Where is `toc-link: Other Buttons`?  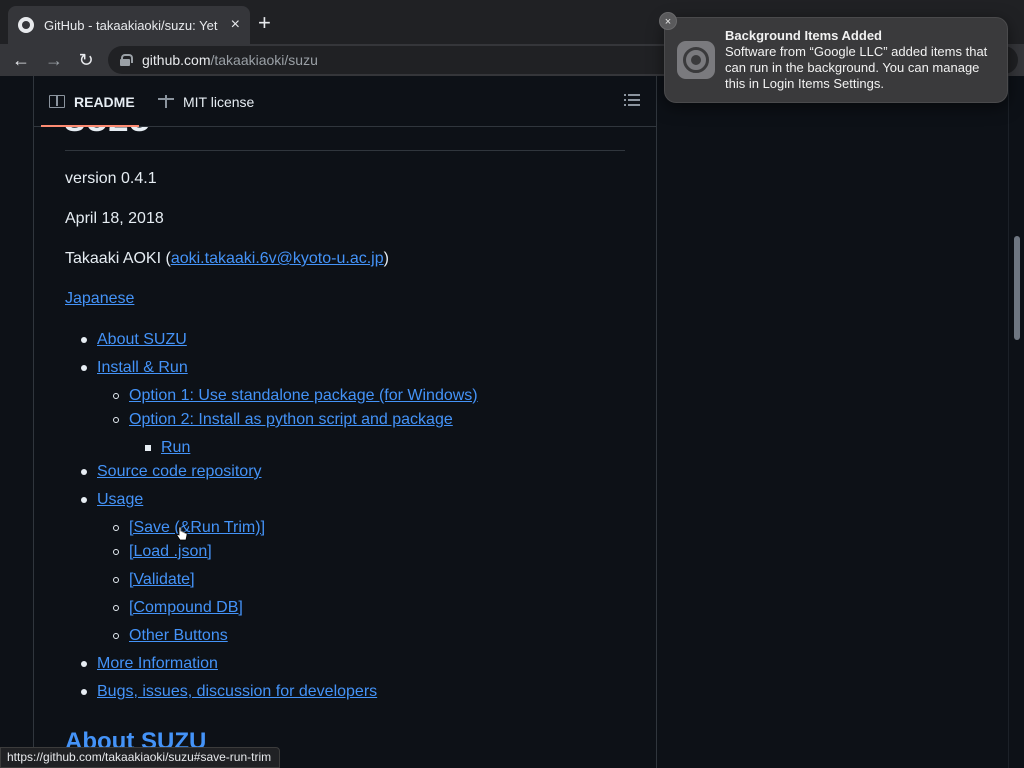 toc-link: Other Buttons is located at coordinates (178, 636).